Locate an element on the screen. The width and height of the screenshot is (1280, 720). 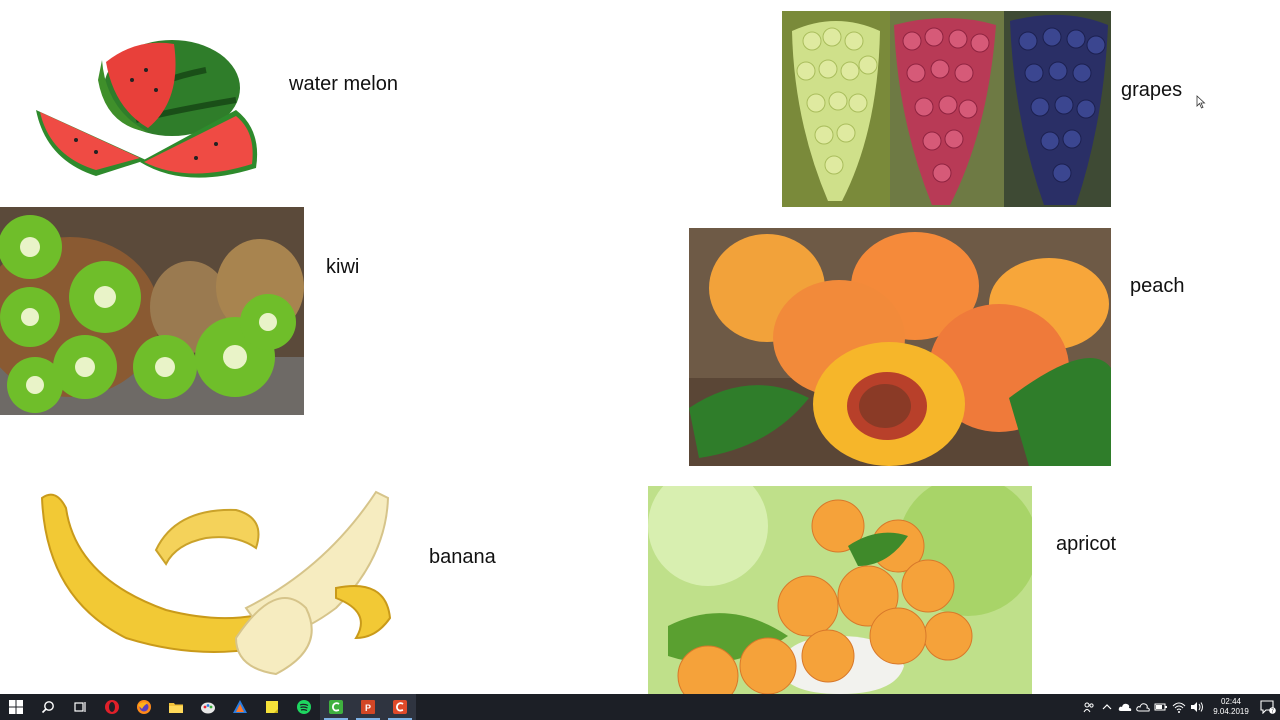
system-tray: 02:44 9.04.2019 7 is located at coordinates (1180, 707).